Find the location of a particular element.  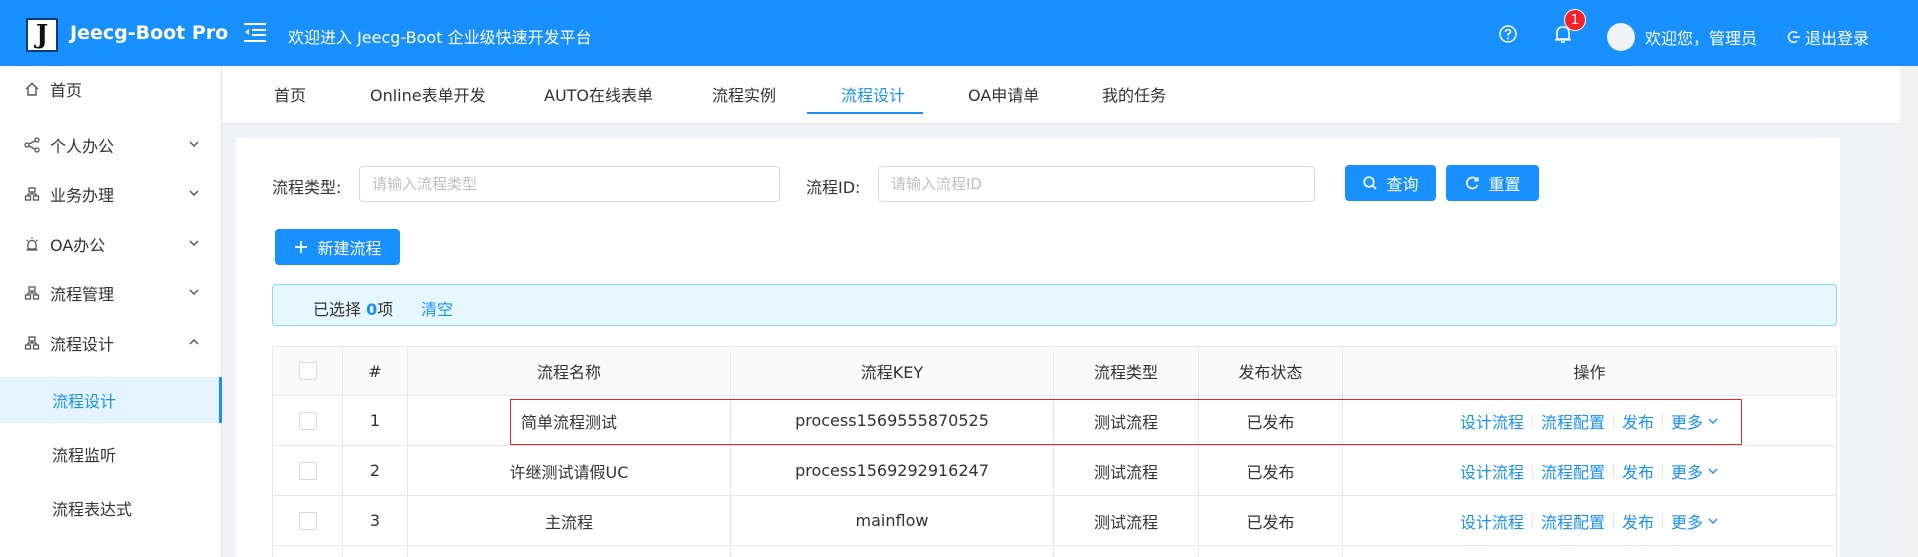

process-key: process1569555870525 is located at coordinates (892, 420).